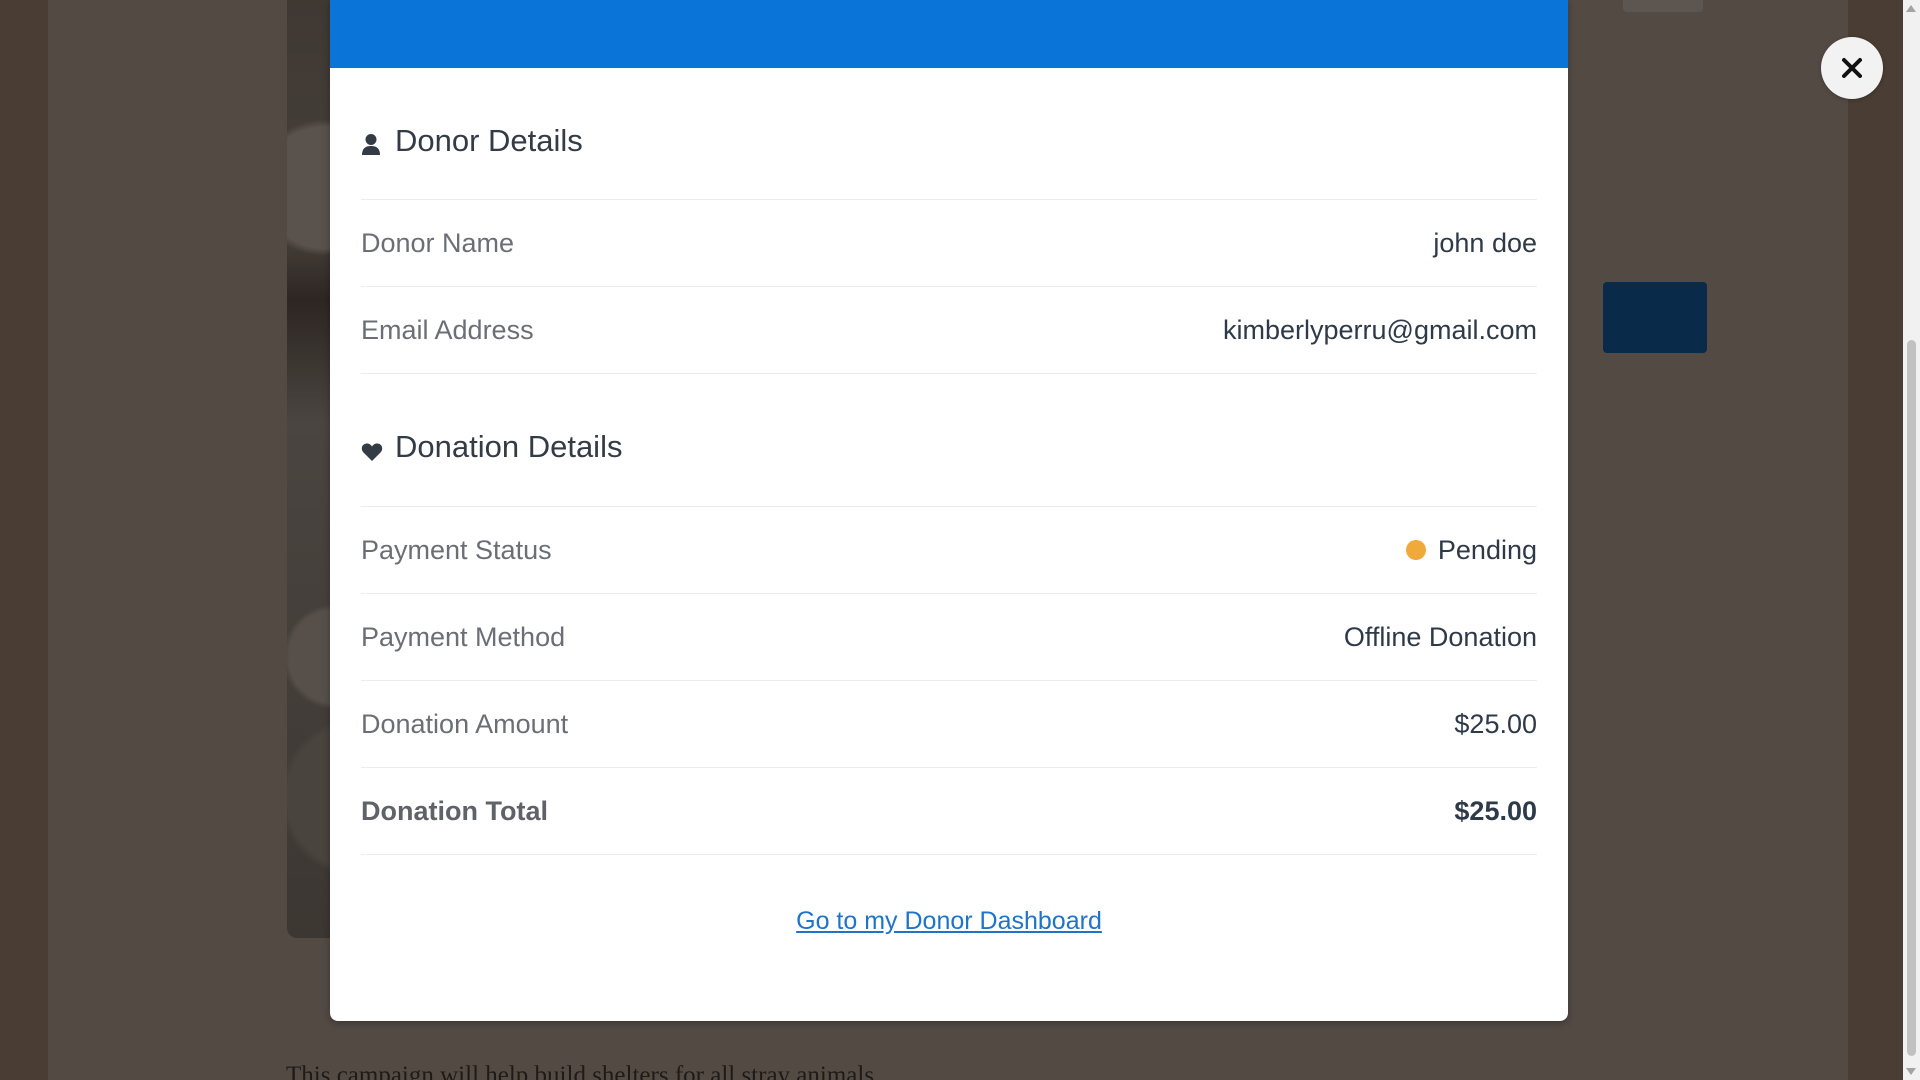  I want to click on donor-name-label: Donor Name, so click(438, 242).